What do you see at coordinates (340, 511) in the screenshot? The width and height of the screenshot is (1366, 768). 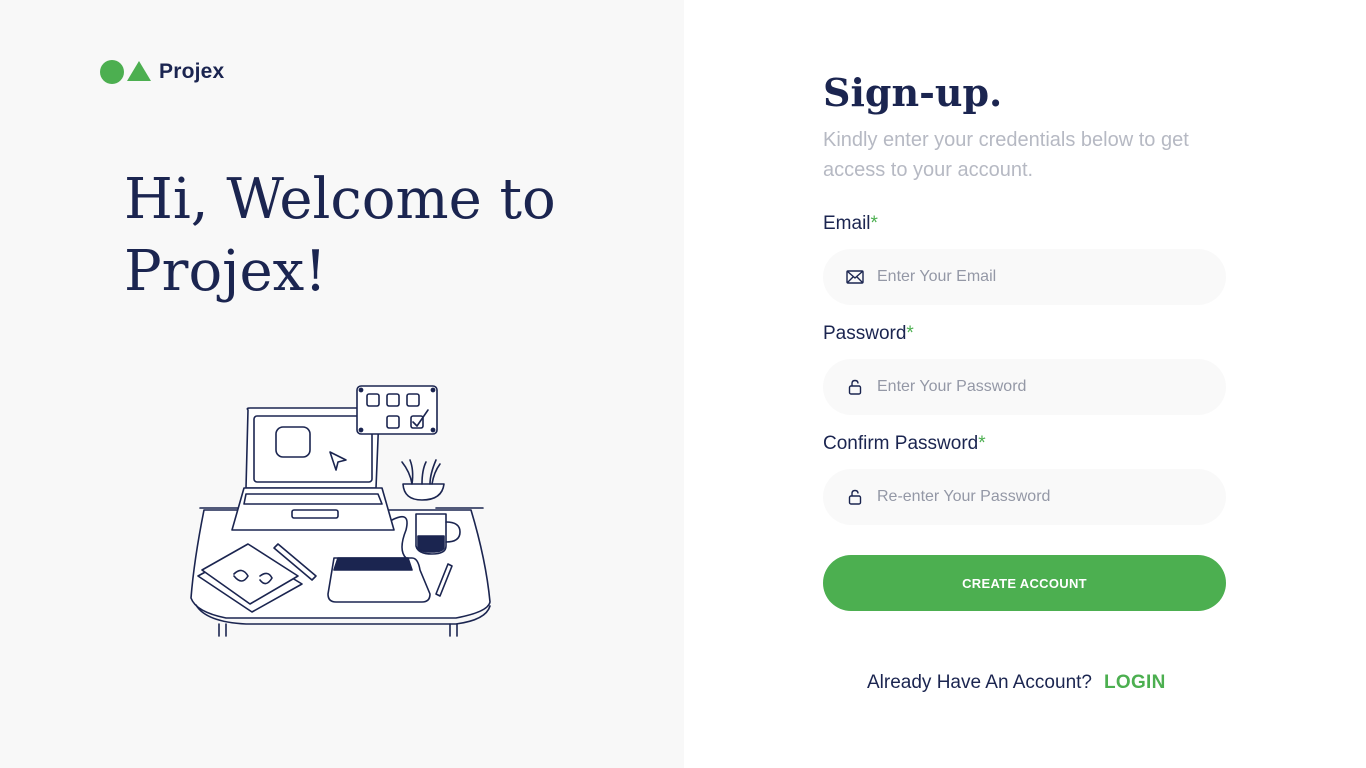 I see `desk-workspace-illustration` at bounding box center [340, 511].